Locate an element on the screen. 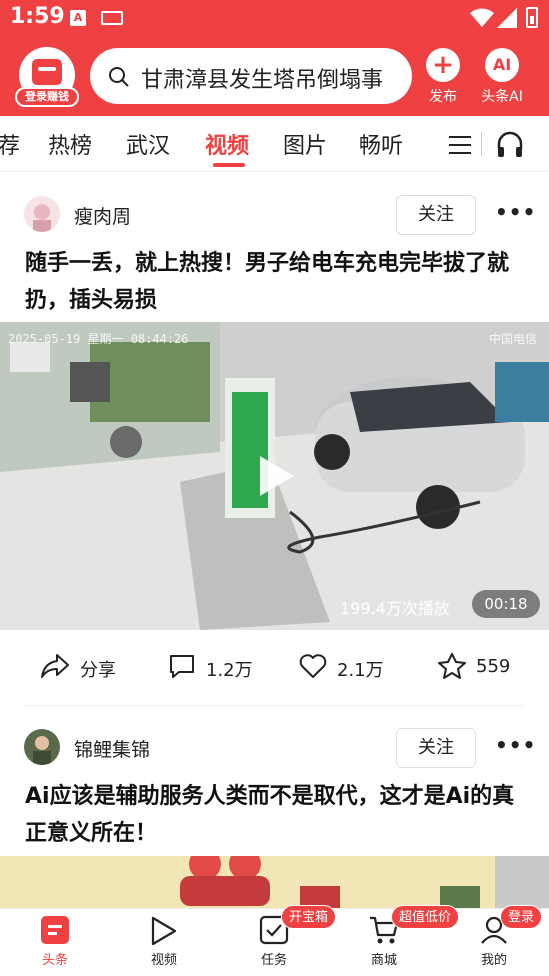 The width and height of the screenshot is (549, 976). video-duration: 00:18 is located at coordinates (506, 604).